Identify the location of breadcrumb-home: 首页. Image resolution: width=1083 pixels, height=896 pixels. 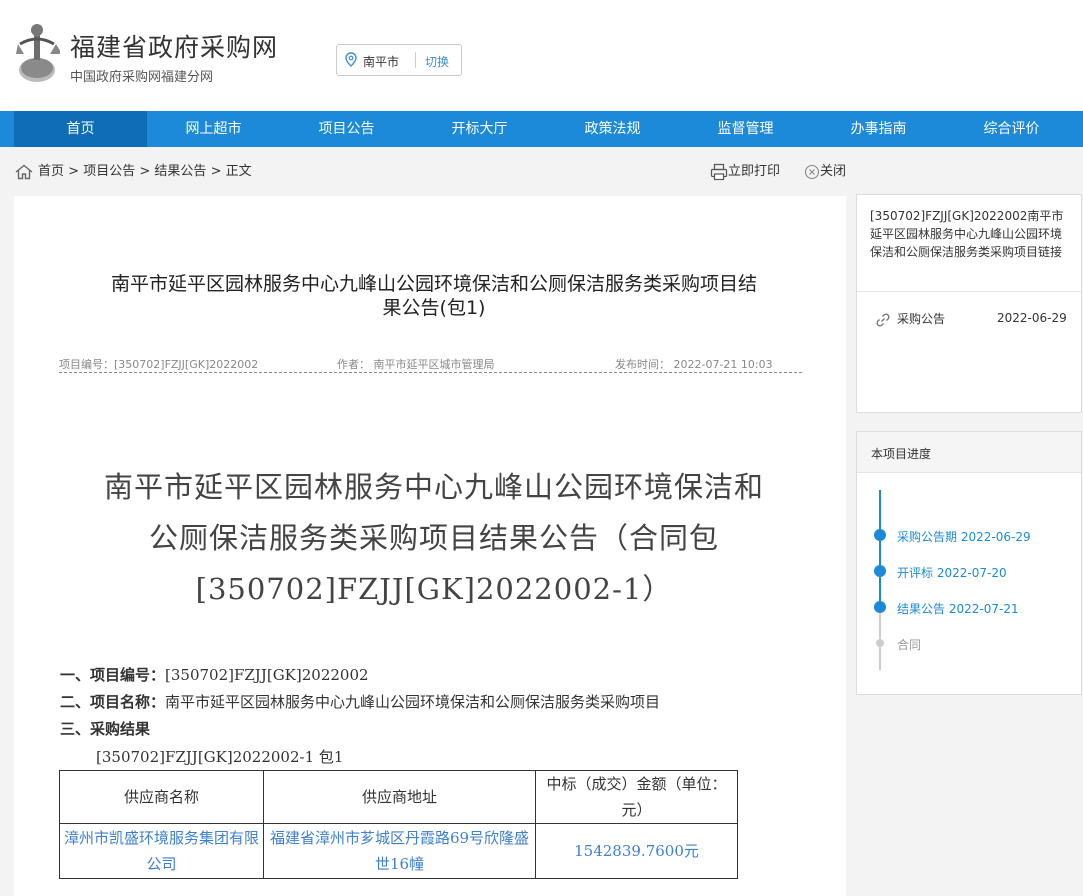
(51, 171).